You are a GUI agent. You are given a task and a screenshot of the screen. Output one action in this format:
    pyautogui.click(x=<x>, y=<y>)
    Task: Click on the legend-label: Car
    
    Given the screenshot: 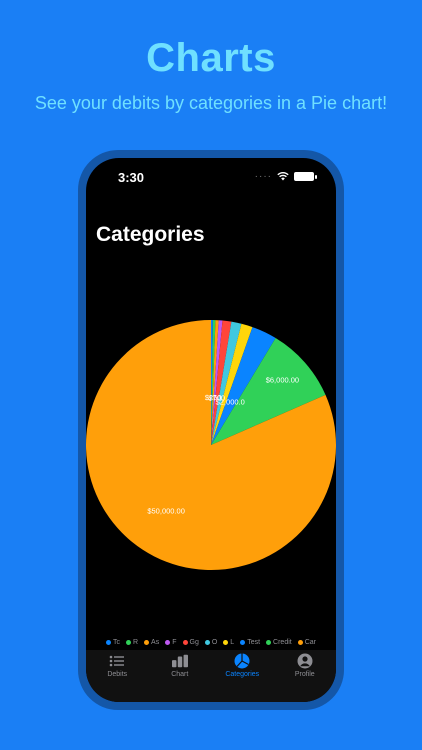 What is the action you would take?
    pyautogui.click(x=310, y=642)
    